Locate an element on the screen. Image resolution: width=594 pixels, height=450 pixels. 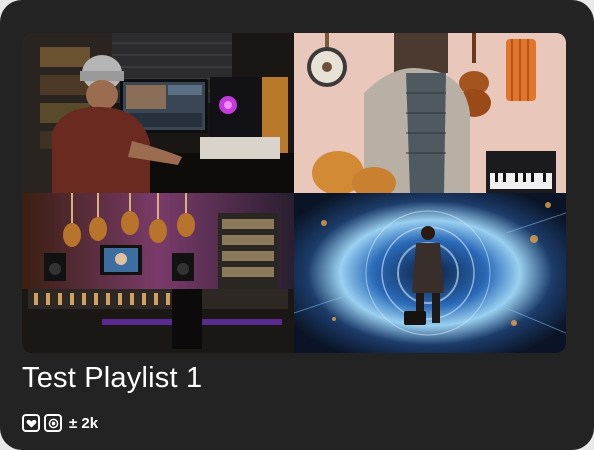
playlist-title: Test Playlist 1 is located at coordinates (112, 378).